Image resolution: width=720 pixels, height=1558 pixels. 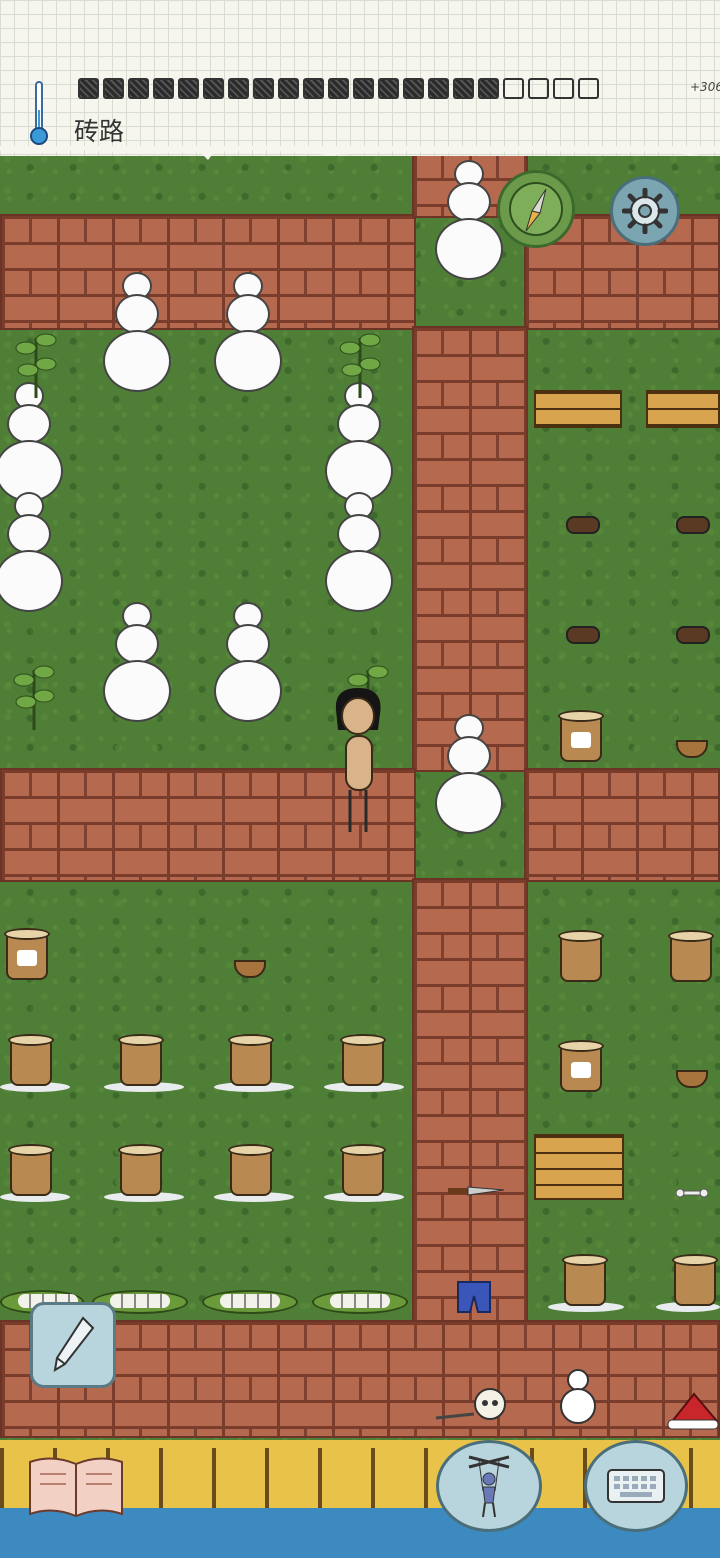 What do you see at coordinates (39, 113) in the screenshot?
I see `thermometer-icon` at bounding box center [39, 113].